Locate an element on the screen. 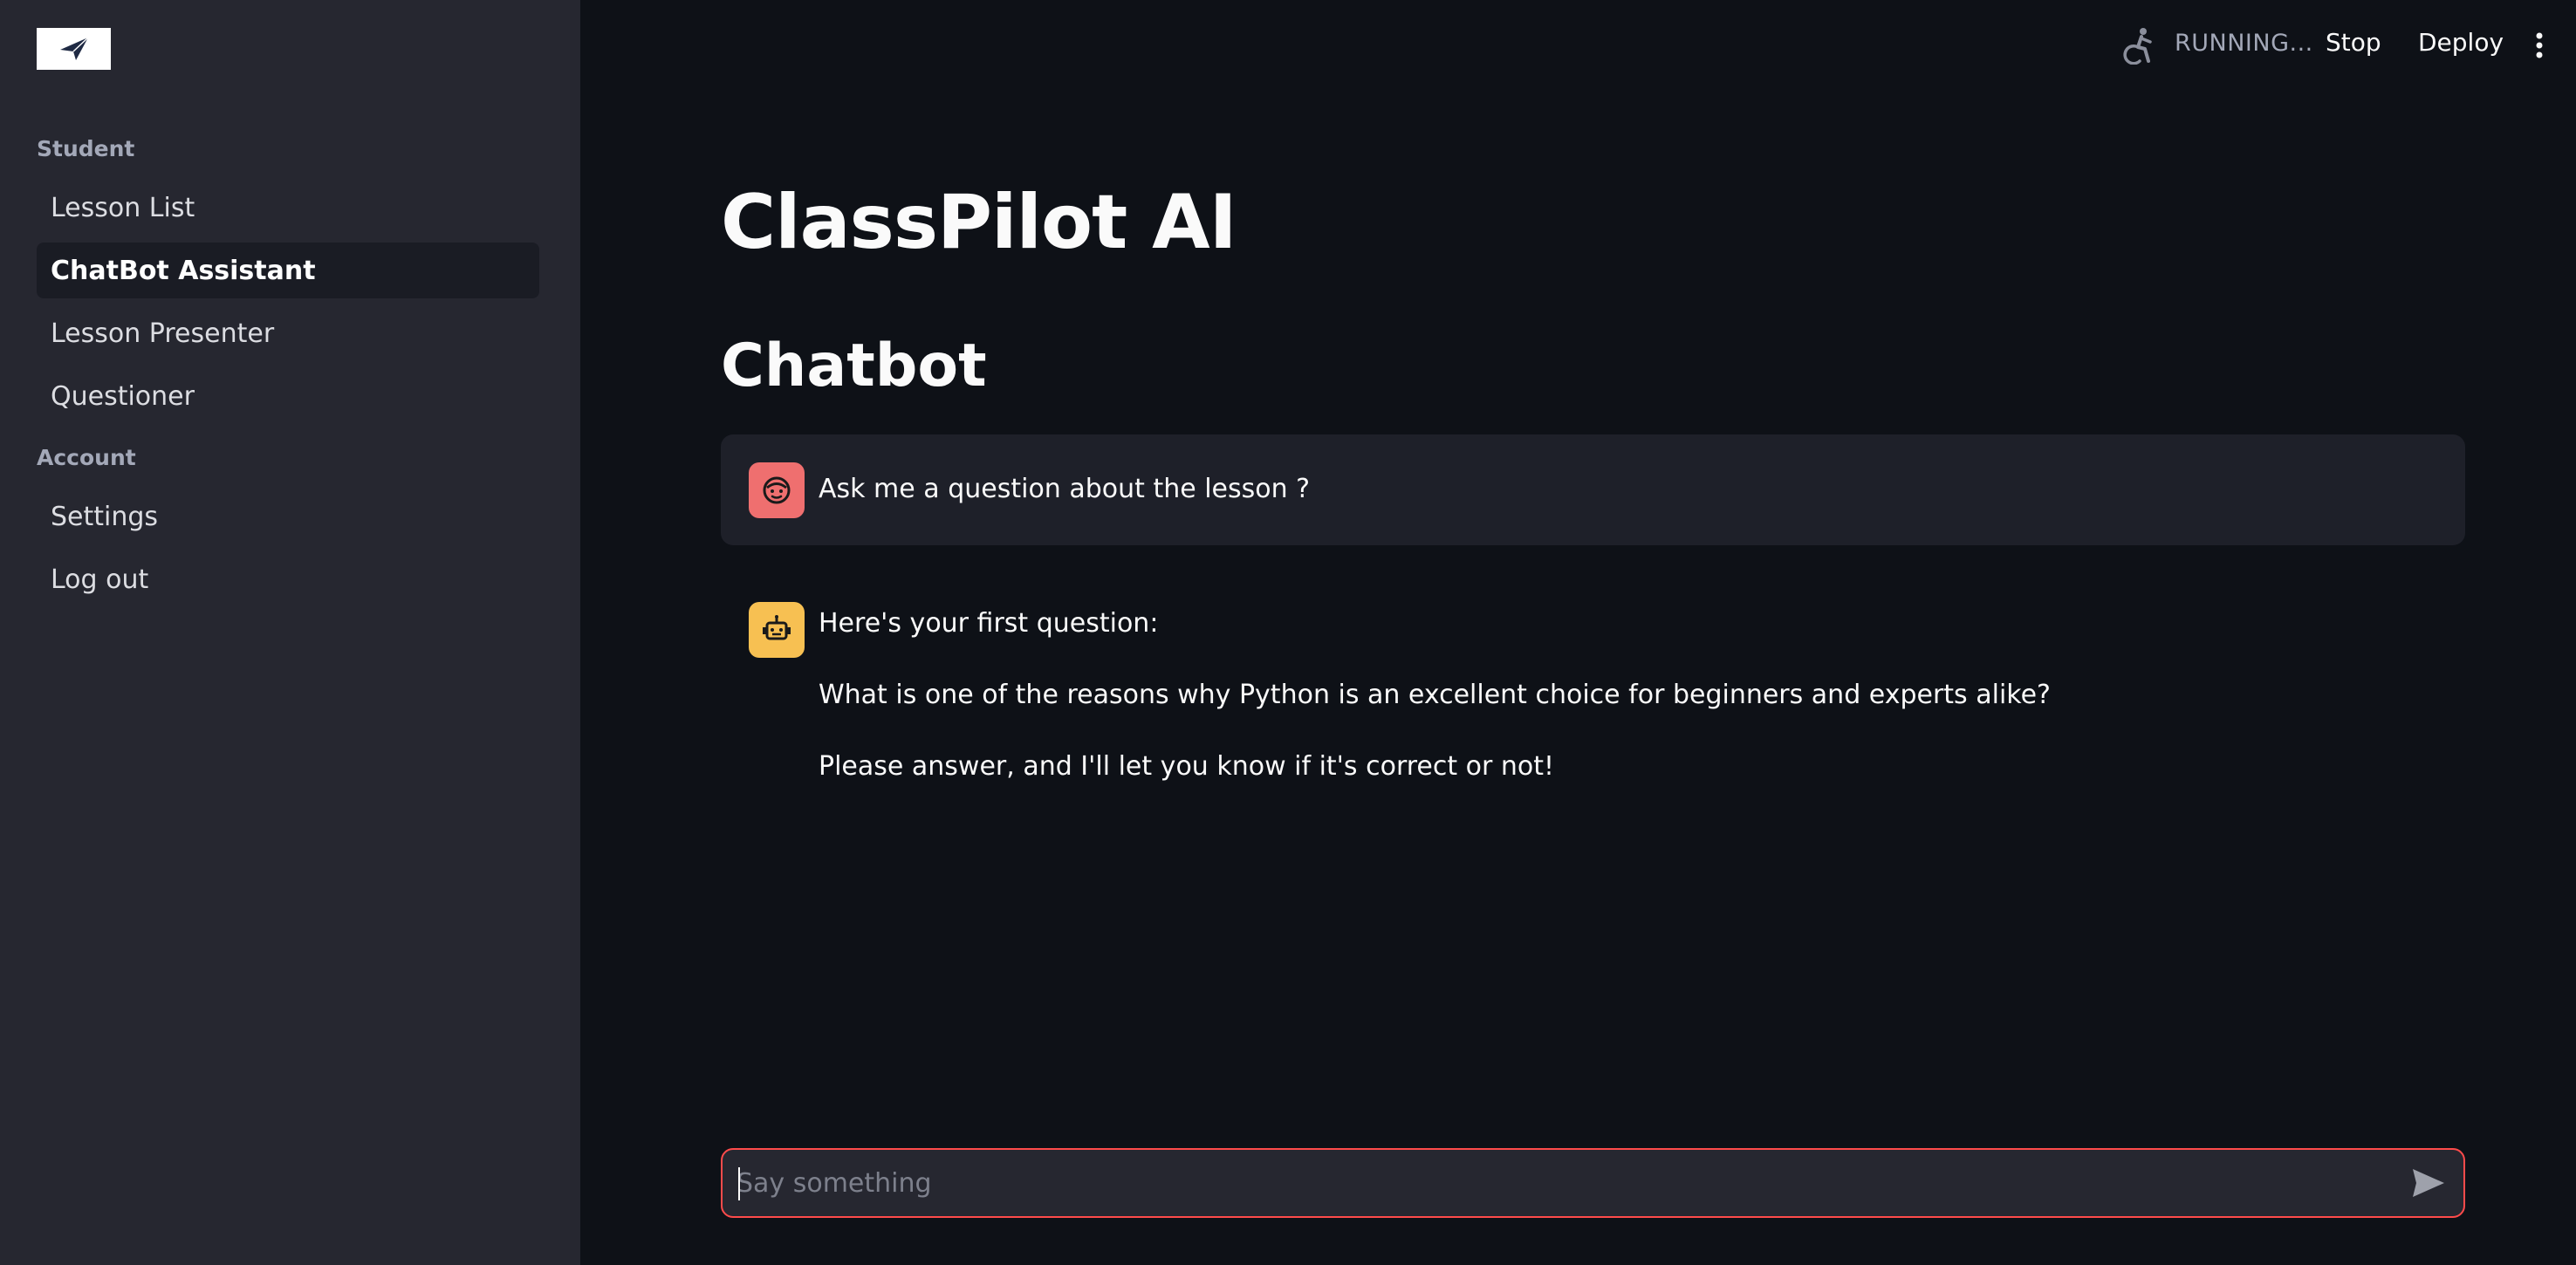  assistant-avatar is located at coordinates (777, 630).